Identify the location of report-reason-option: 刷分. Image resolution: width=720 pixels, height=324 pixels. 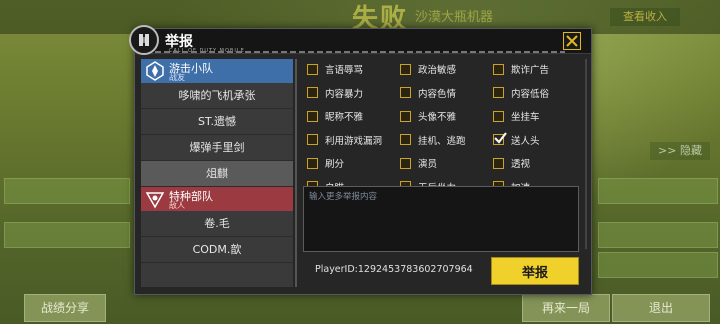
(325, 163).